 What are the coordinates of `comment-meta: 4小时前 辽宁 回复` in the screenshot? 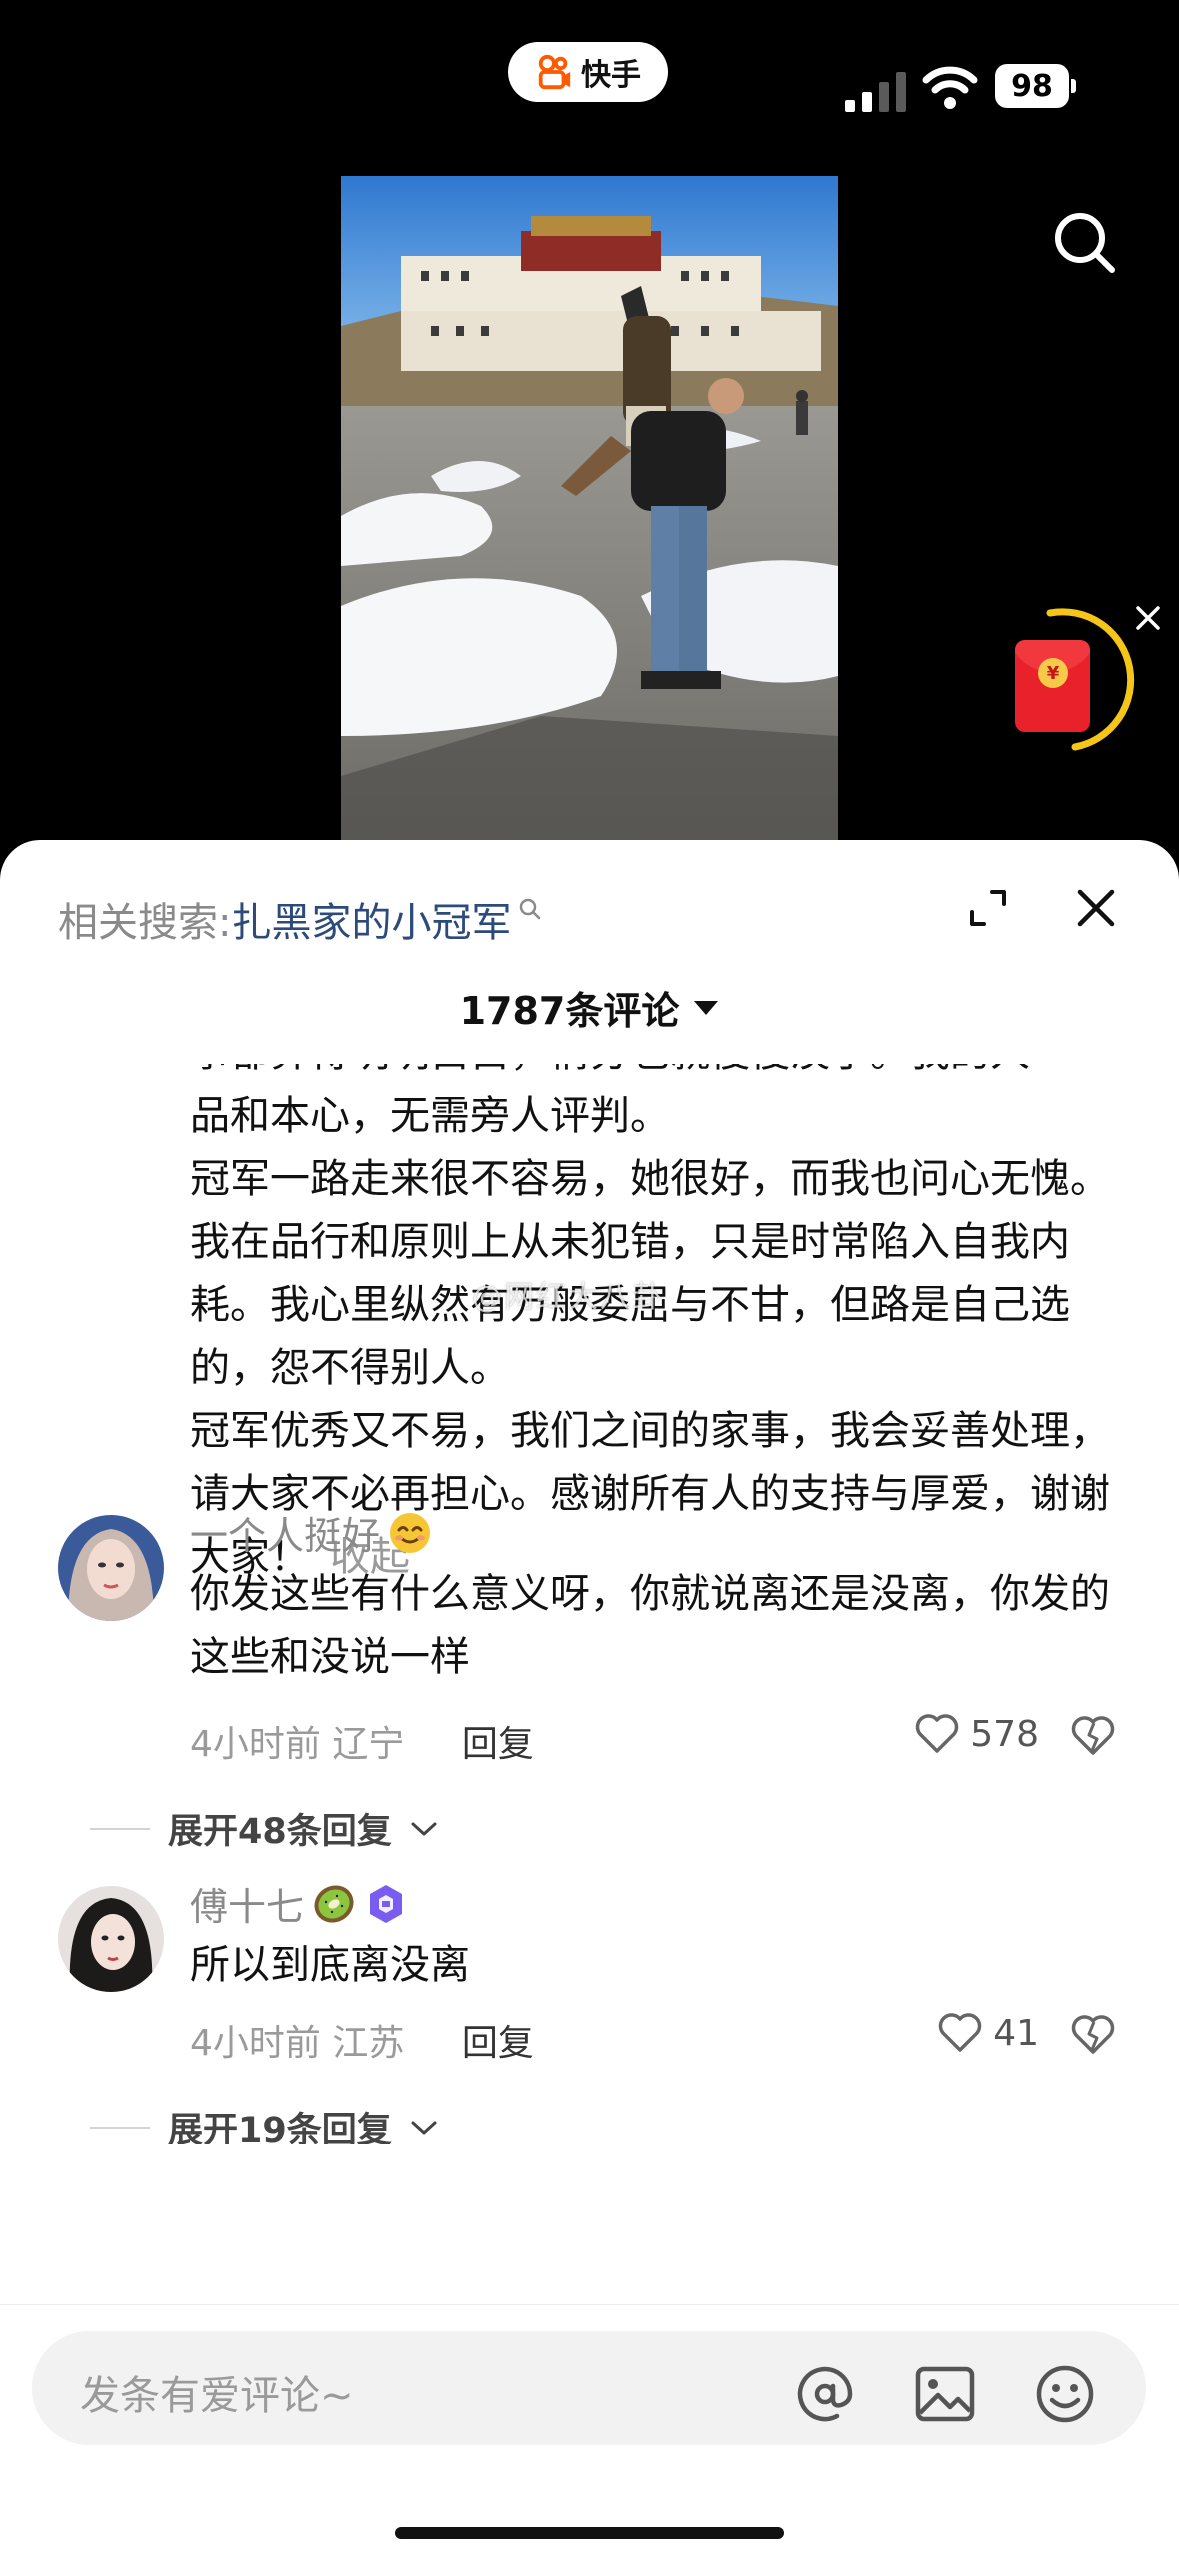 It's located at (362, 1741).